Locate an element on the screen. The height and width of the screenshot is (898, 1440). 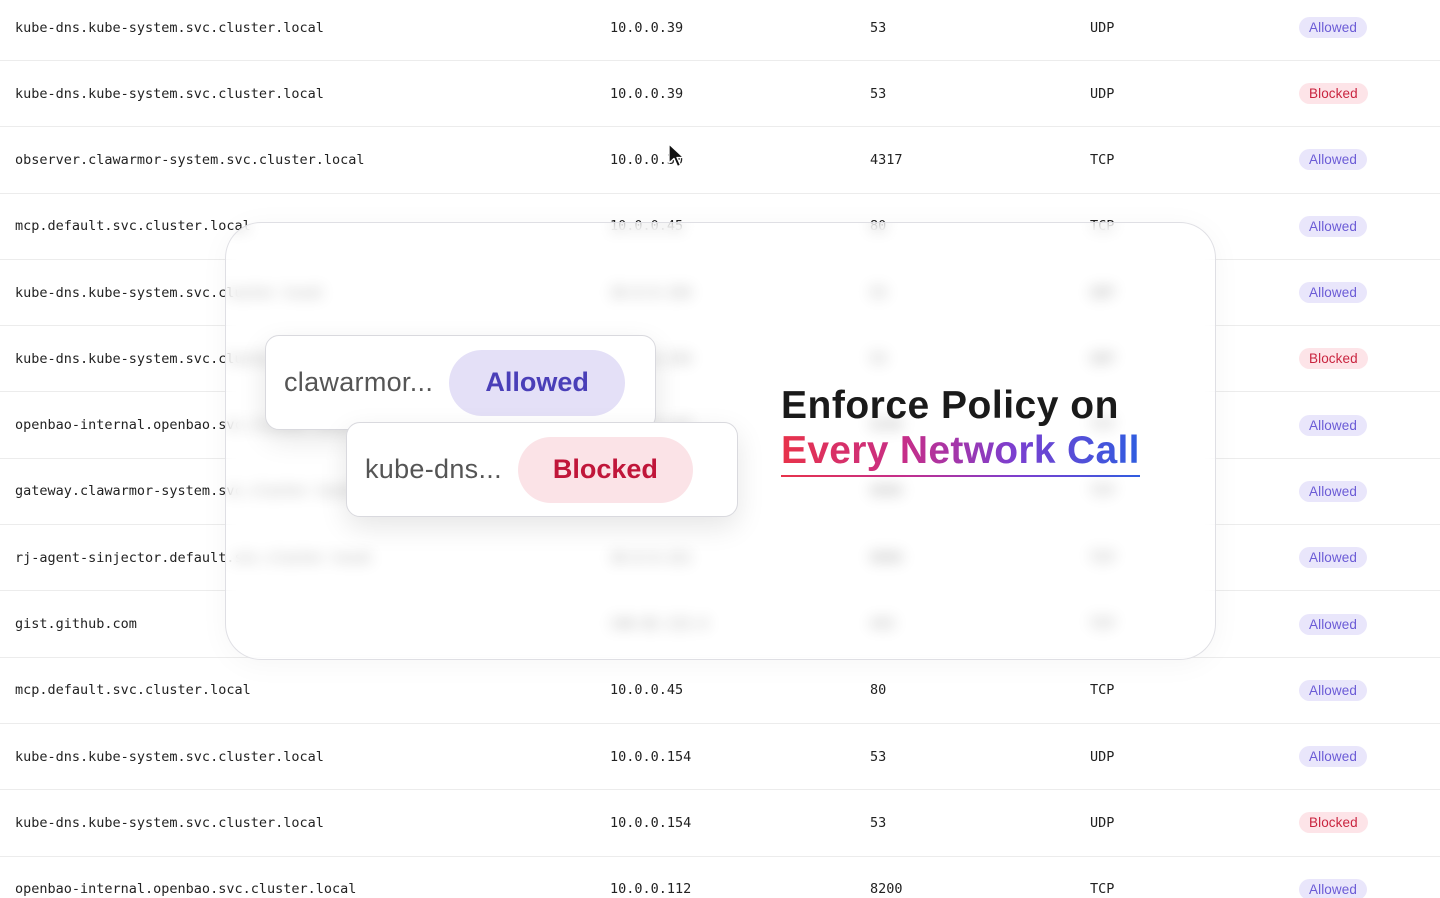
port-cell: 80 is located at coordinates (878, 690).